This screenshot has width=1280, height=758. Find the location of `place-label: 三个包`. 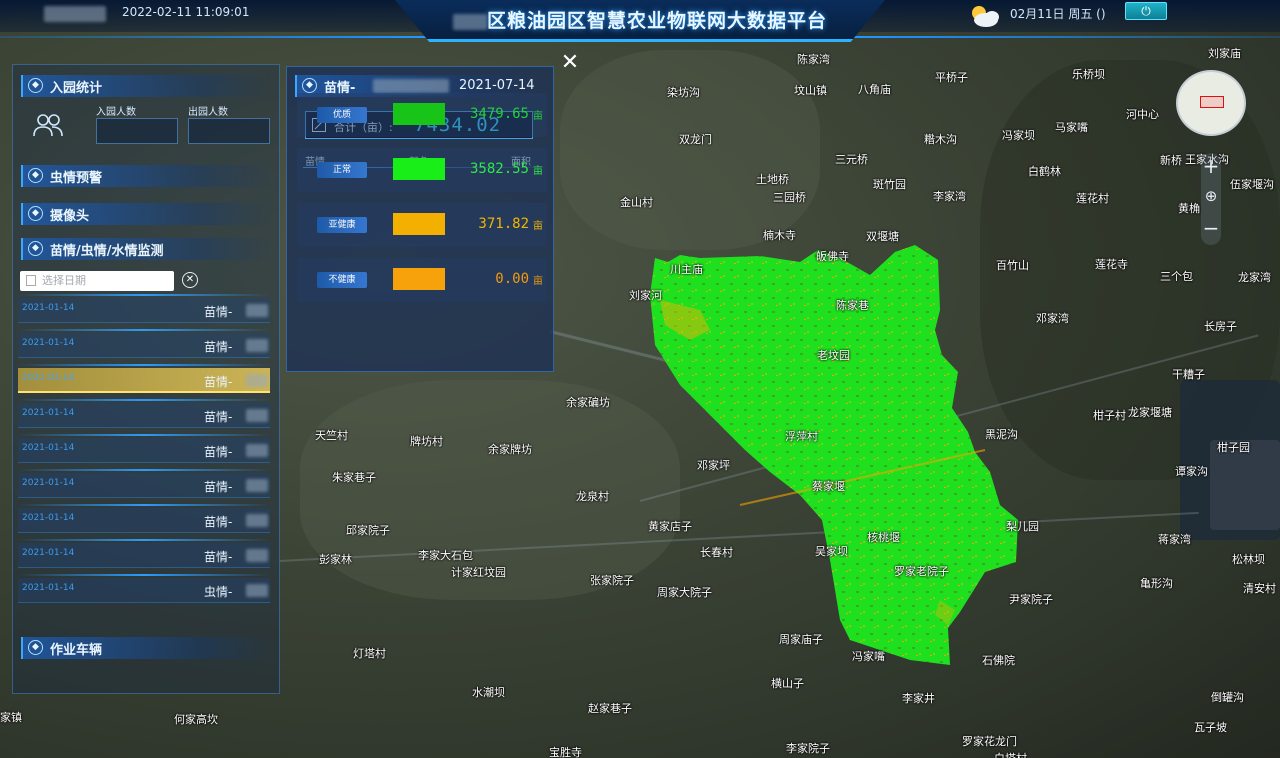

place-label: 三个包 is located at coordinates (1176, 276).